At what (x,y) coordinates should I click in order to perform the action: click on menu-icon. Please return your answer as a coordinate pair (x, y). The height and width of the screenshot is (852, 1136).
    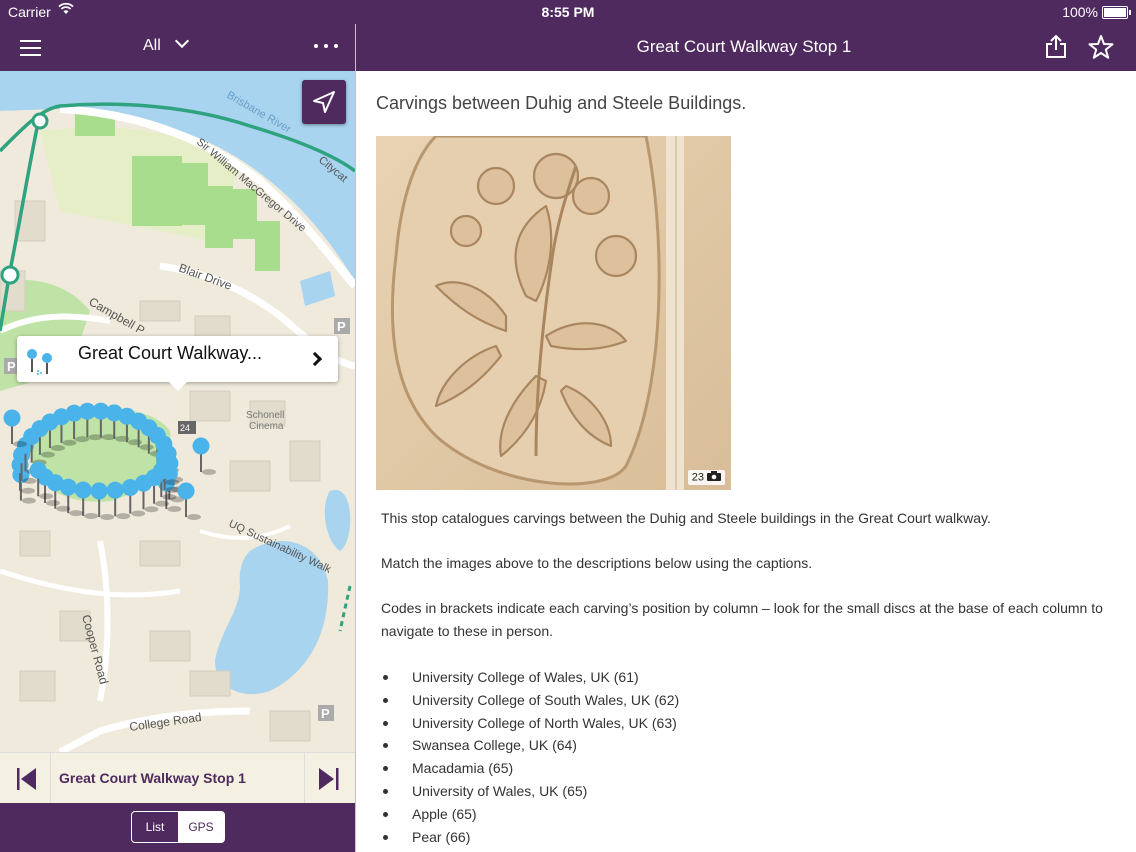
    Looking at the image, I should click on (30, 48).